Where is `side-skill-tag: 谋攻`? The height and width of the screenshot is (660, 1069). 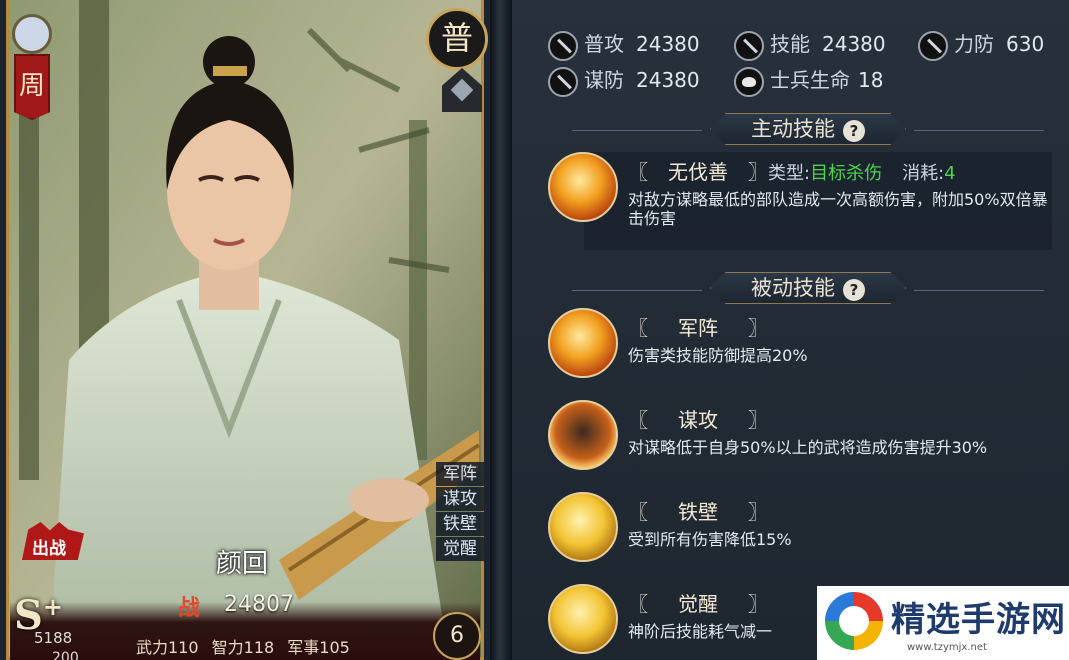 side-skill-tag: 谋攻 is located at coordinates (460, 499).